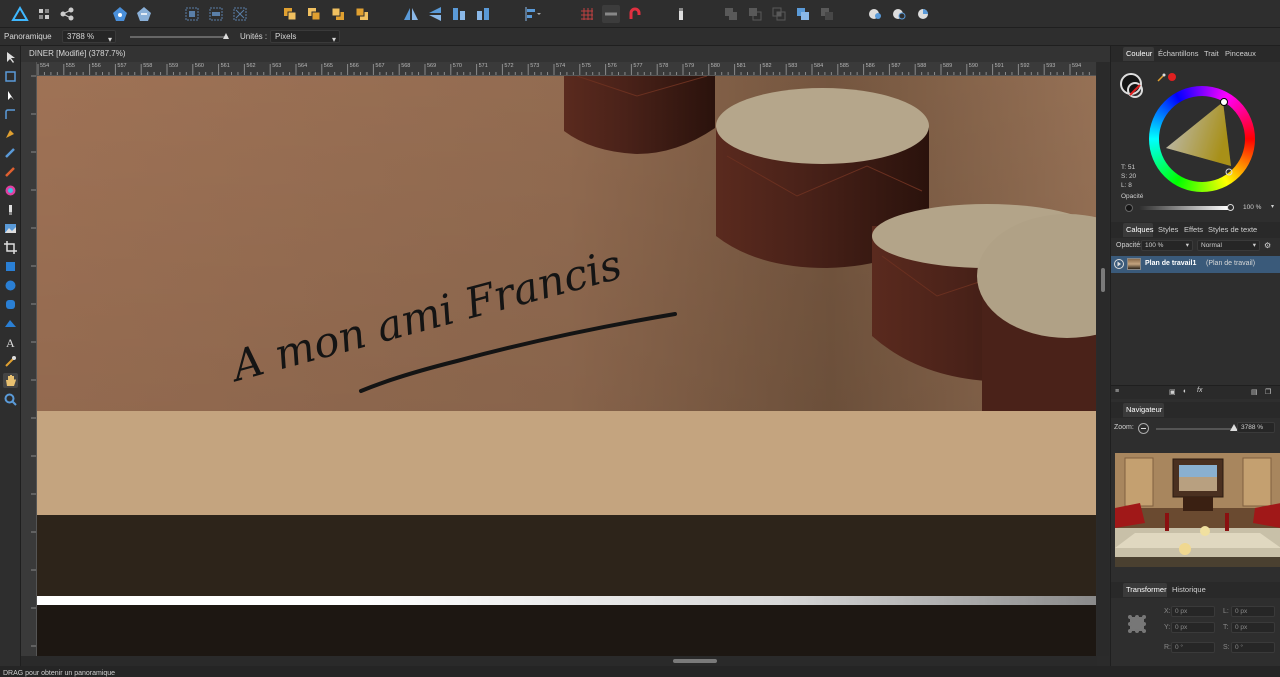 Image resolution: width=1280 pixels, height=677 pixels. What do you see at coordinates (192, 14) in the screenshot?
I see `transform-icon` at bounding box center [192, 14].